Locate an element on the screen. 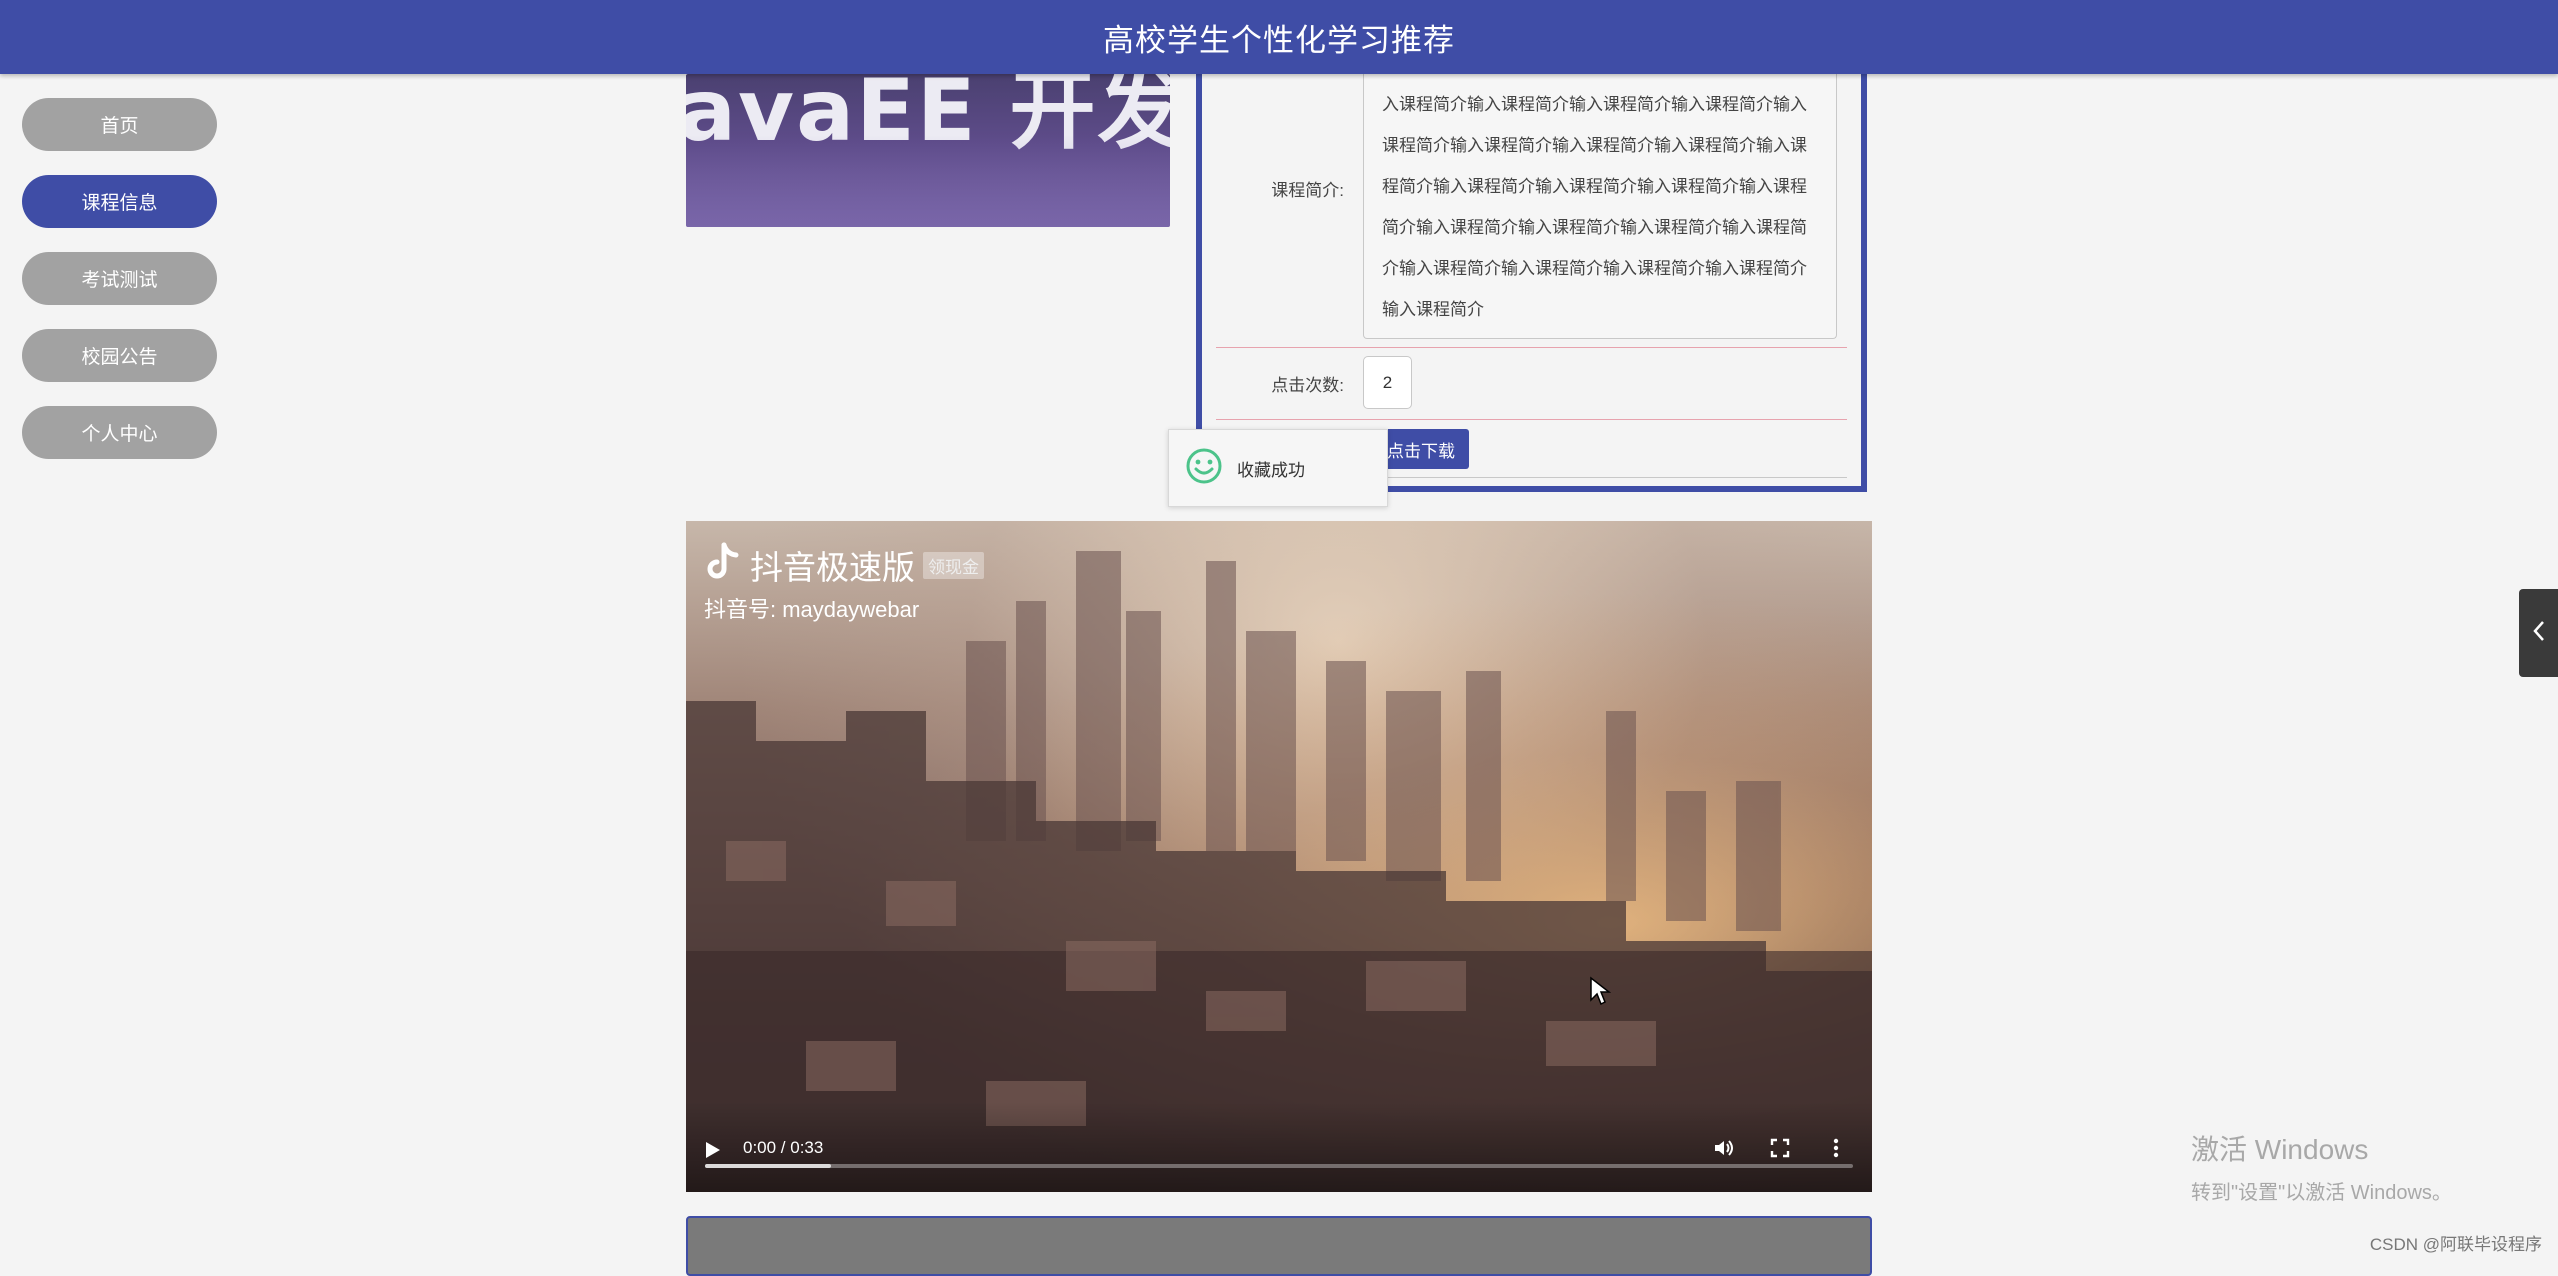  play-icon is located at coordinates (713, 1150).